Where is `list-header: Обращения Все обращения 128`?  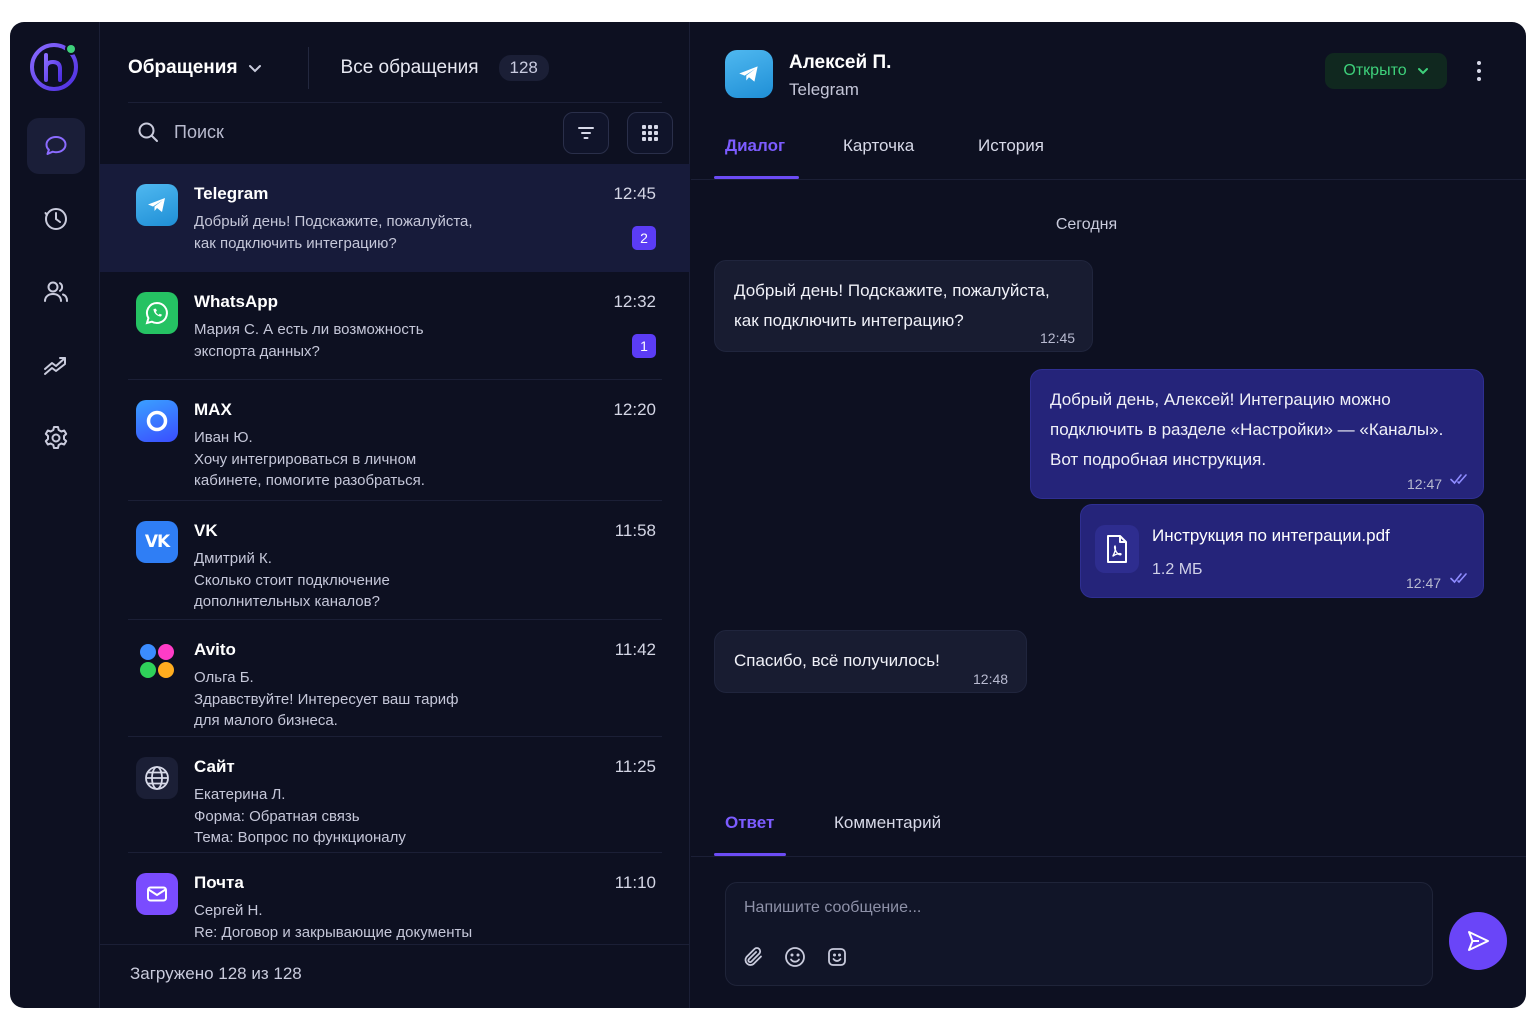 list-header: Обращения Все обращения 128 is located at coordinates (395, 68).